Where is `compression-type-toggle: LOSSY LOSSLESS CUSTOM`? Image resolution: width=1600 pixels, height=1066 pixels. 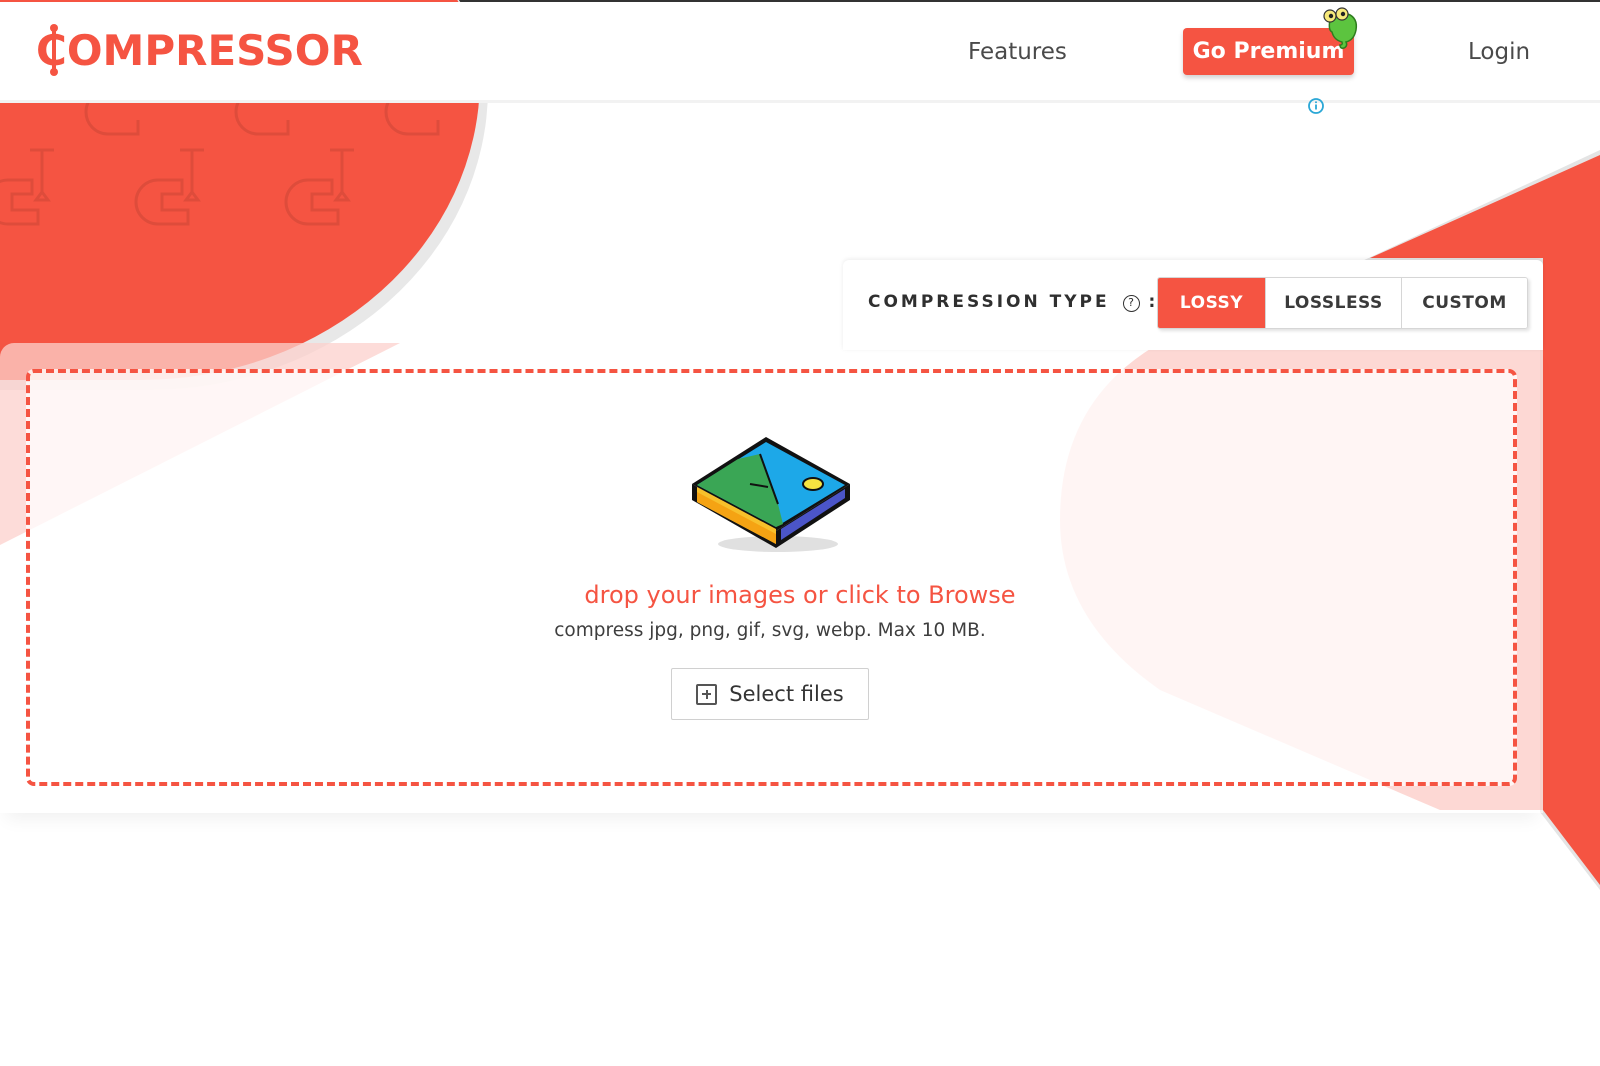
compression-type-toggle: LOSSY LOSSLESS CUSTOM is located at coordinates (1342, 303).